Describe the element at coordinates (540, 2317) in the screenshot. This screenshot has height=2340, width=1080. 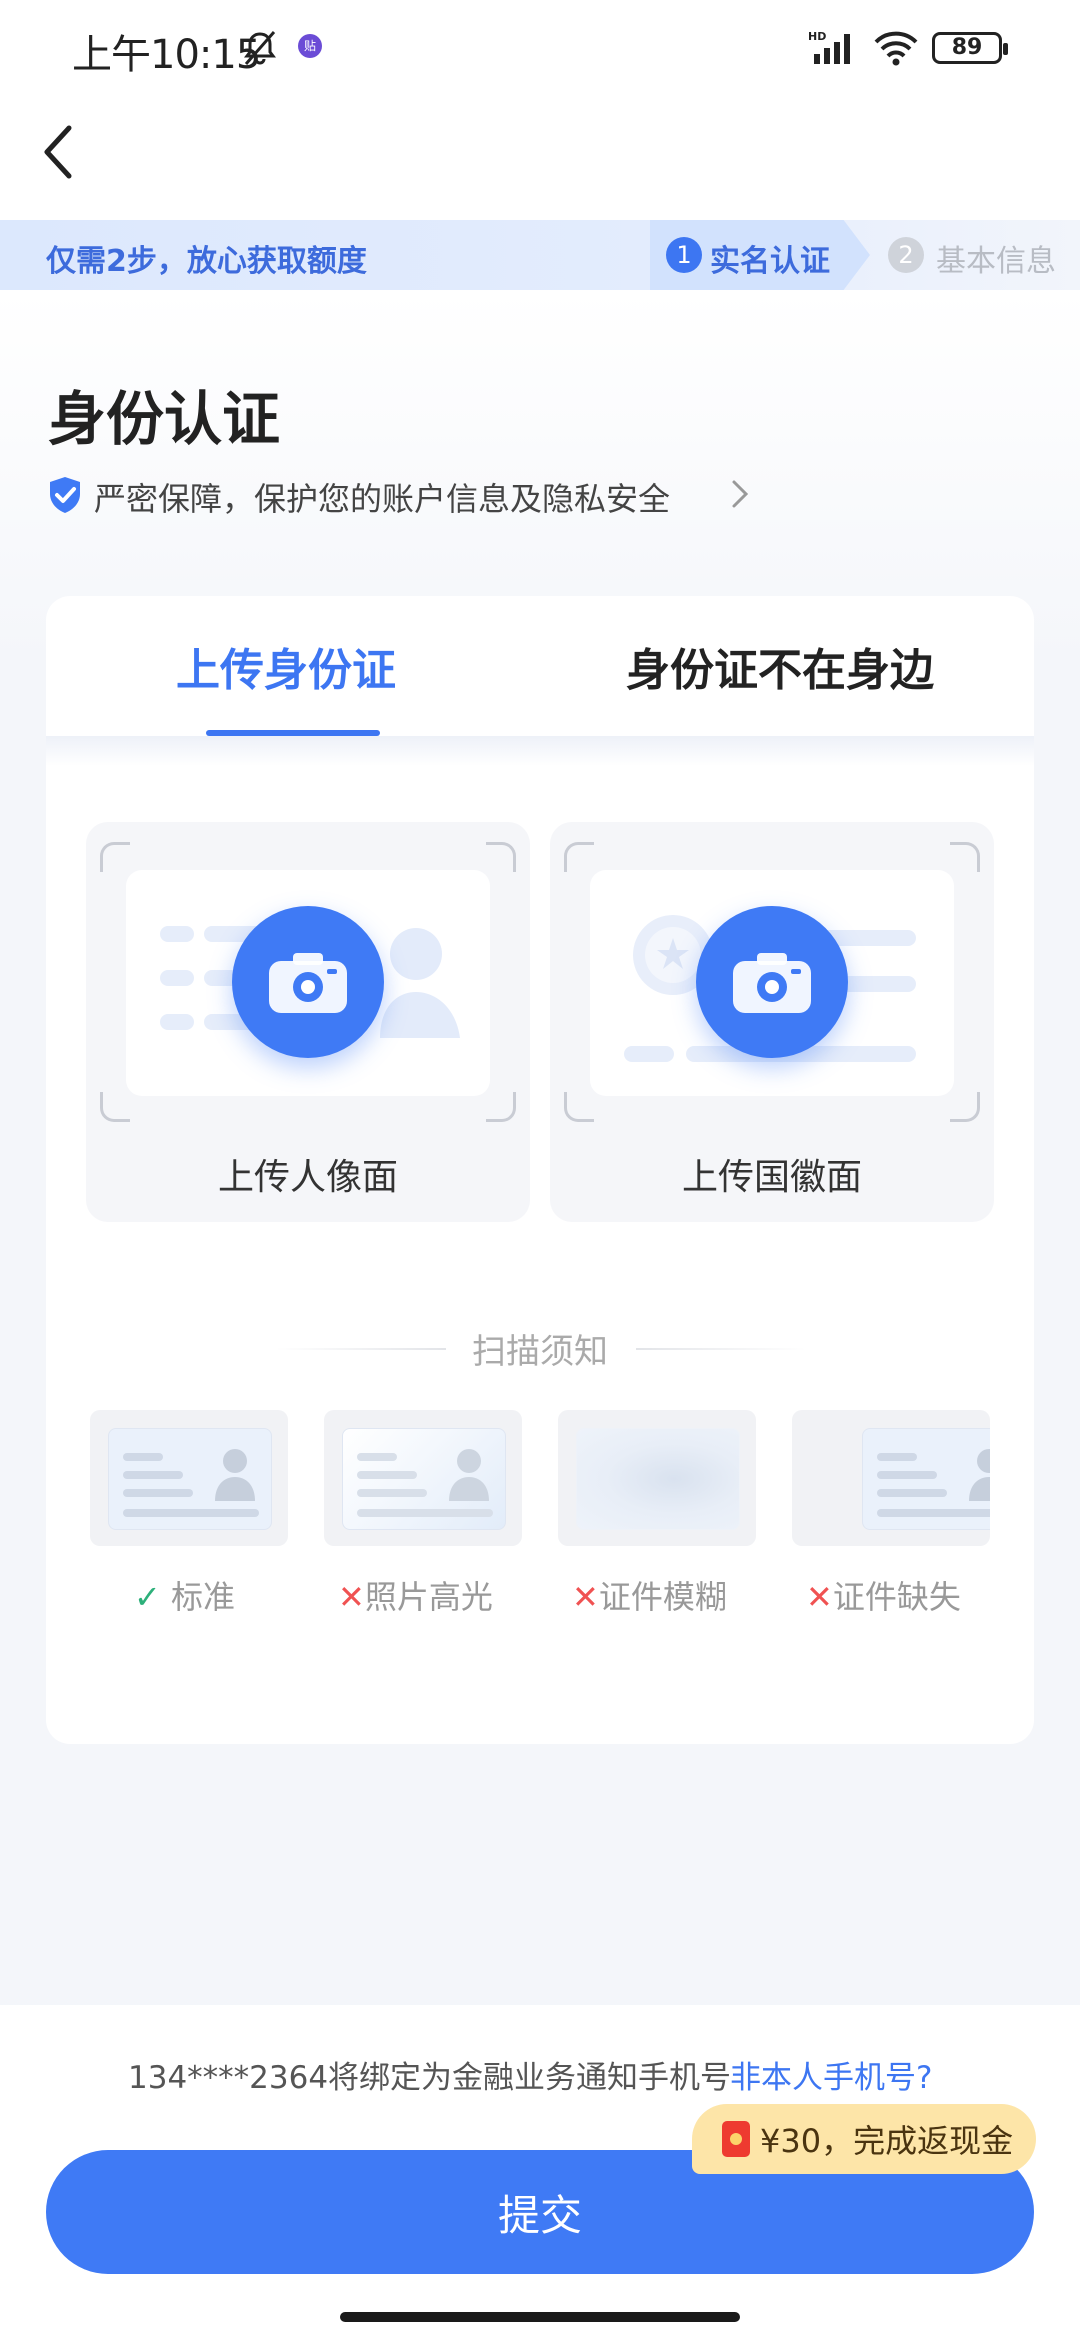
I see `home-indicator` at that location.